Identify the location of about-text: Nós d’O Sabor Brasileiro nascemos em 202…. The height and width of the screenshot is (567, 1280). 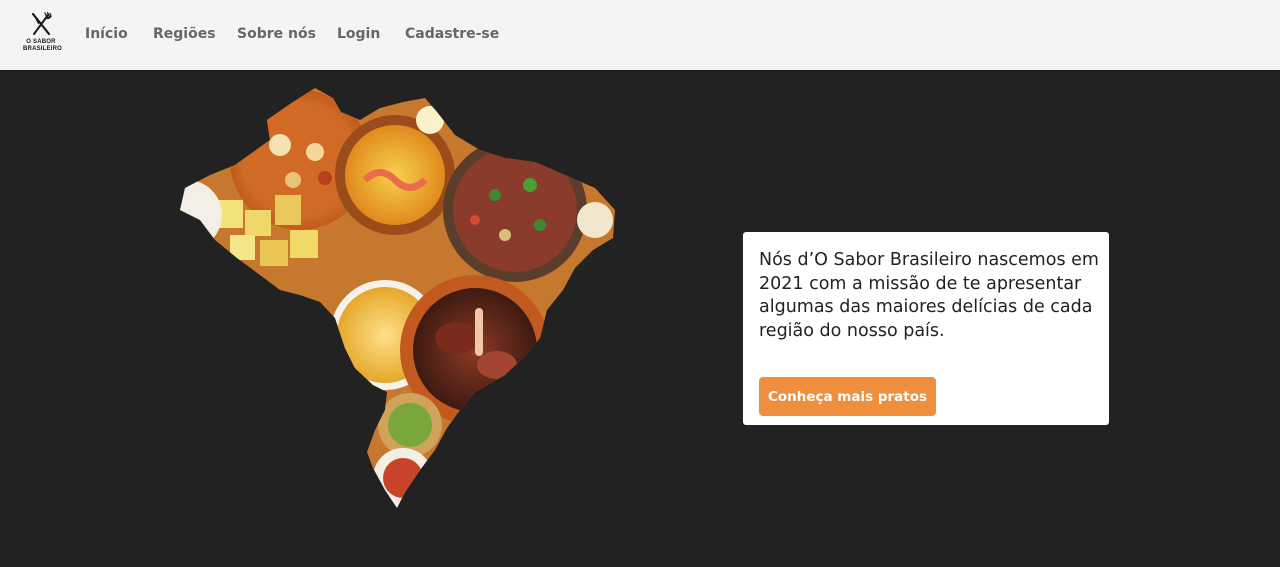
(929, 295).